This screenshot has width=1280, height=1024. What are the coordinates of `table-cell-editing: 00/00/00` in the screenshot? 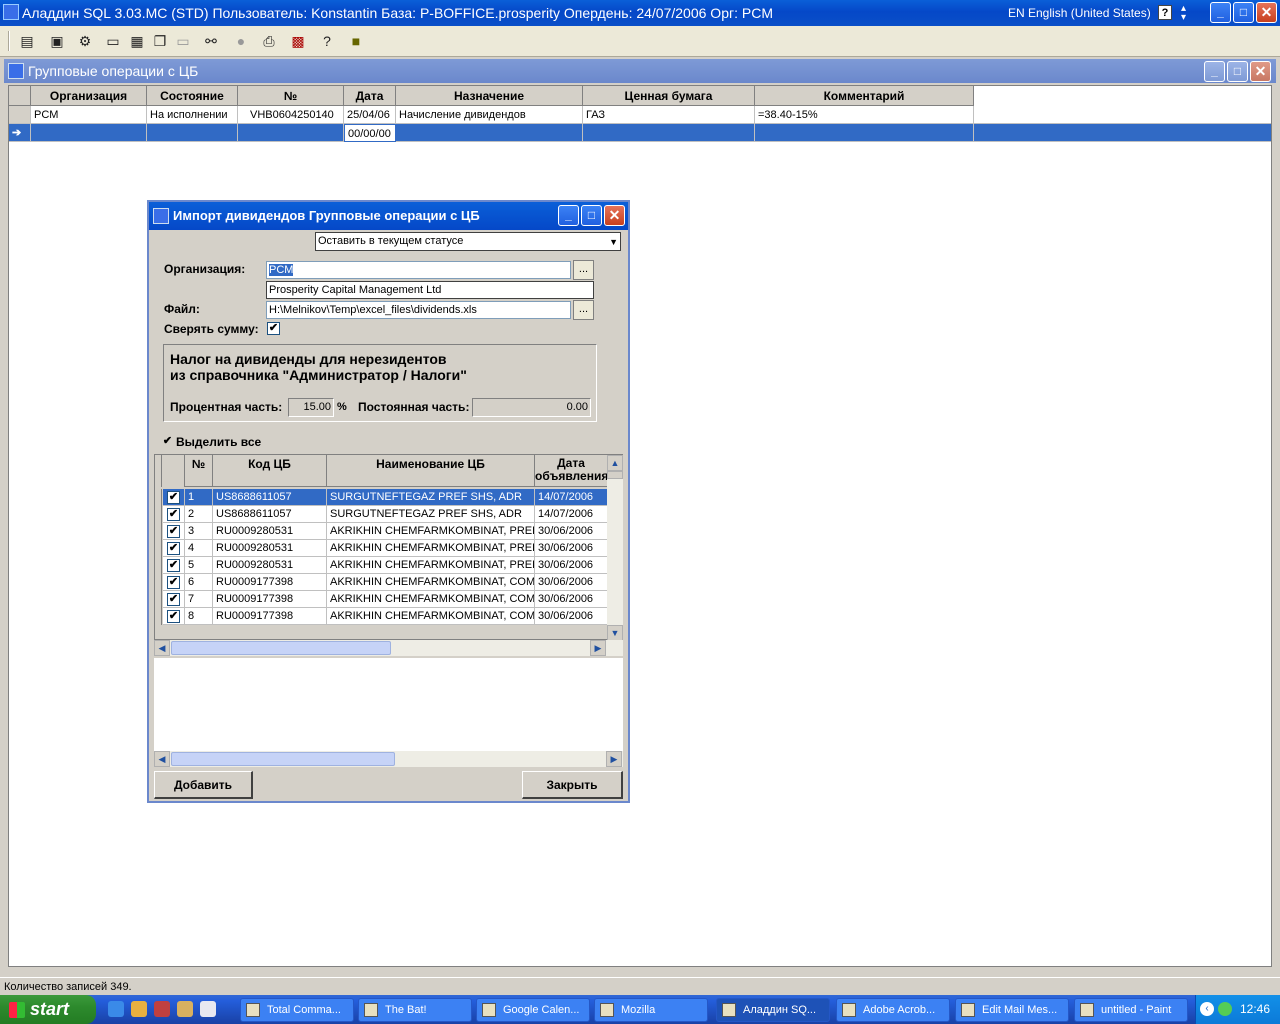 It's located at (370, 133).